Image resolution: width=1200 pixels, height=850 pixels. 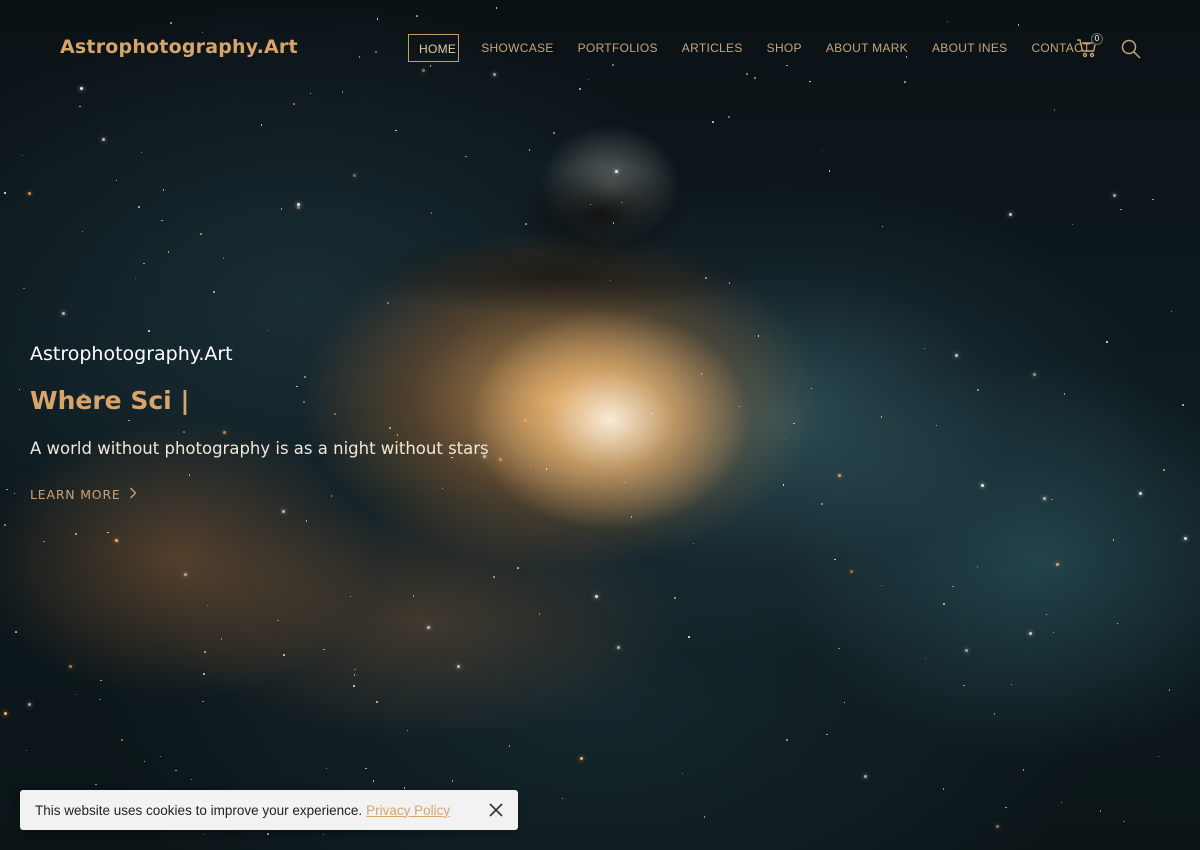 What do you see at coordinates (179, 47) in the screenshot?
I see `site-logo: Astrophotography.Art` at bounding box center [179, 47].